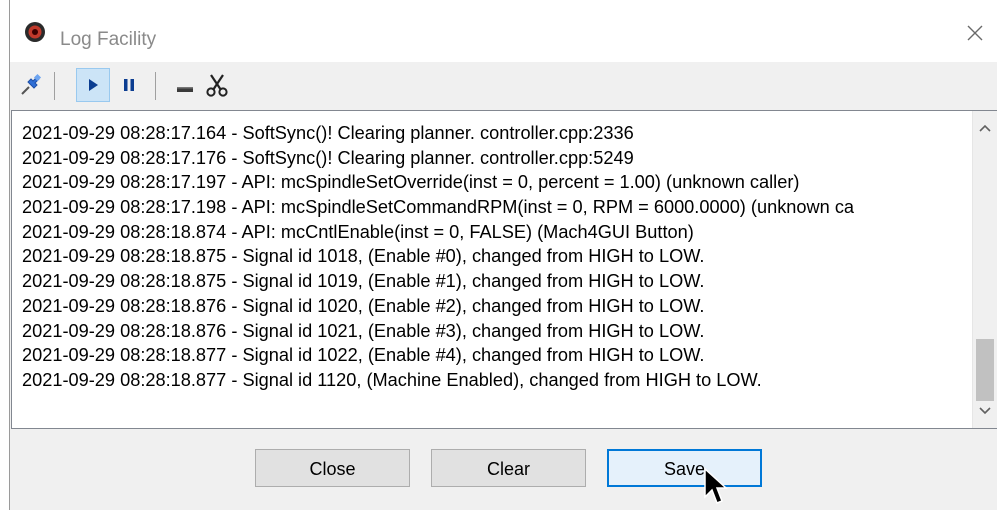  I want to click on mouse-cursor-icon, so click(716, 485).